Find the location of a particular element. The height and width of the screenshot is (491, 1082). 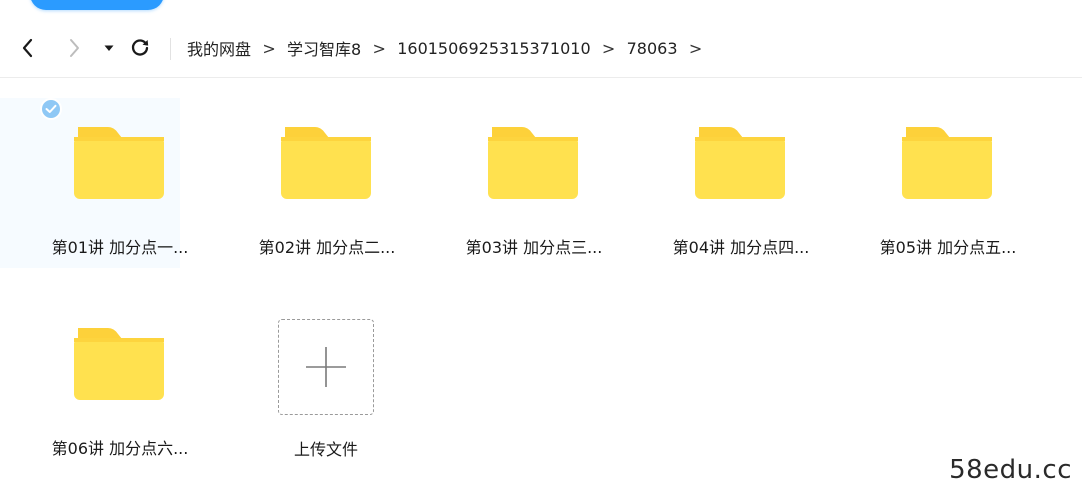

refresh-button is located at coordinates (140, 48).